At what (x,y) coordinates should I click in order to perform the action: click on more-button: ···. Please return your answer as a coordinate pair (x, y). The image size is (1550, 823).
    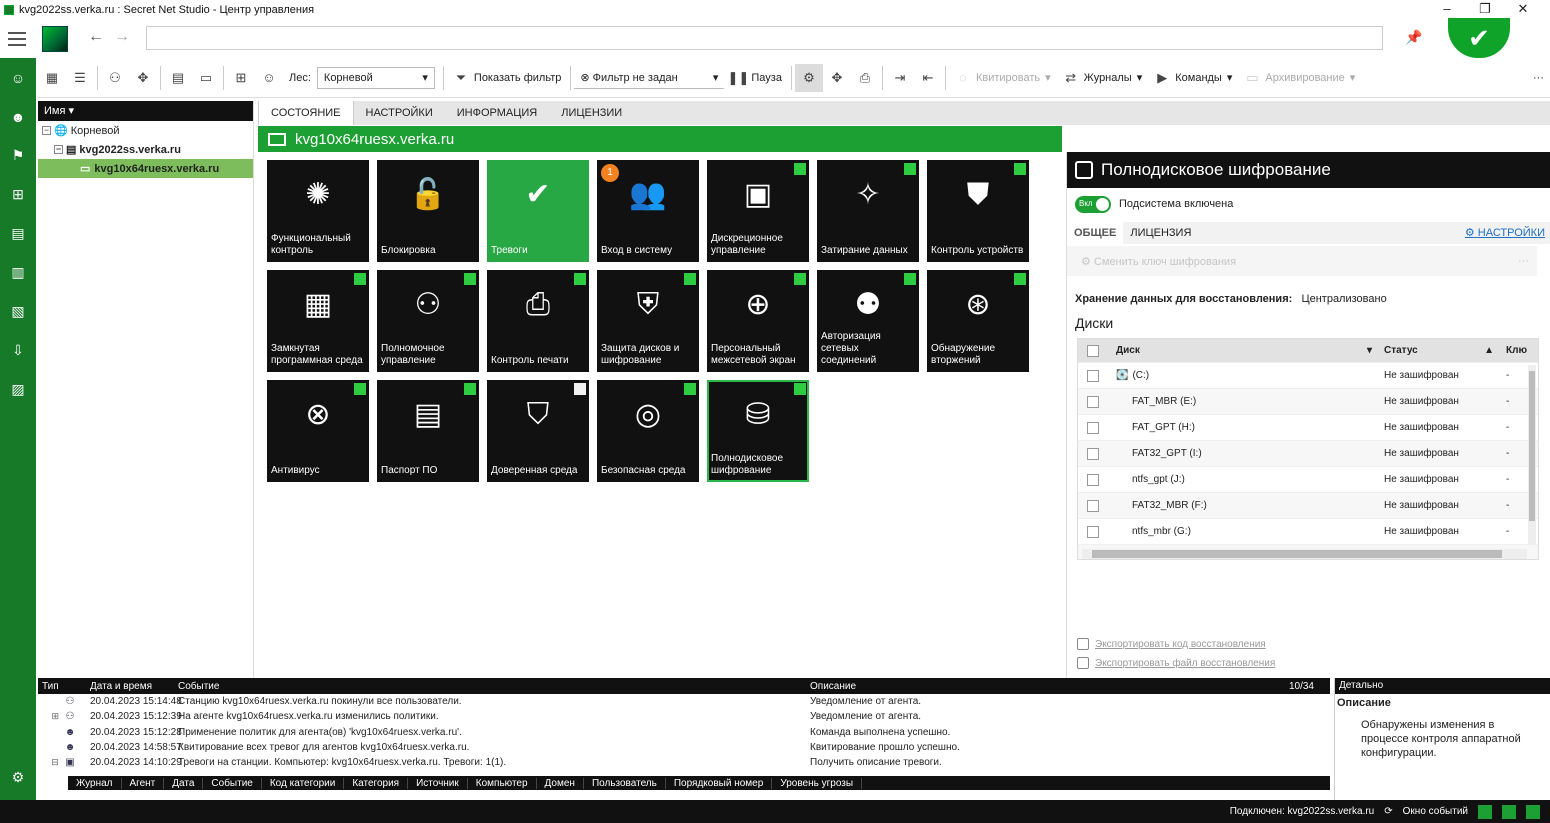
    Looking at the image, I should click on (1538, 78).